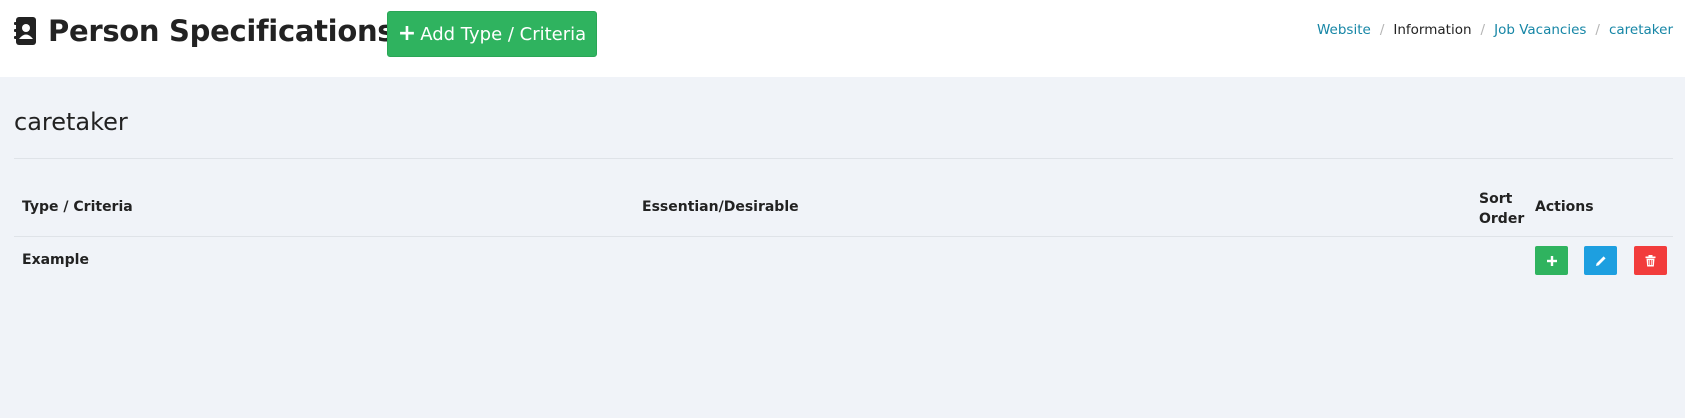 The width and height of the screenshot is (1685, 418). Describe the element at coordinates (843, 158) in the screenshot. I see `section-divider` at that location.